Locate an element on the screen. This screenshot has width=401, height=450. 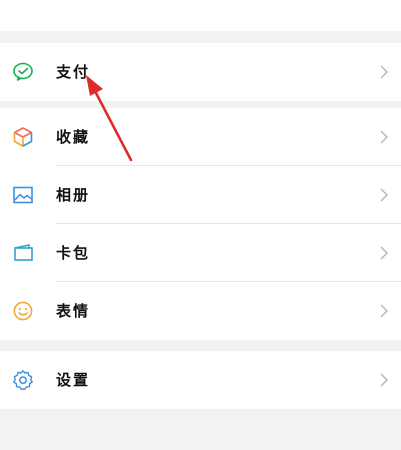
menu-item-stickers: 表情 is located at coordinates (200, 311).